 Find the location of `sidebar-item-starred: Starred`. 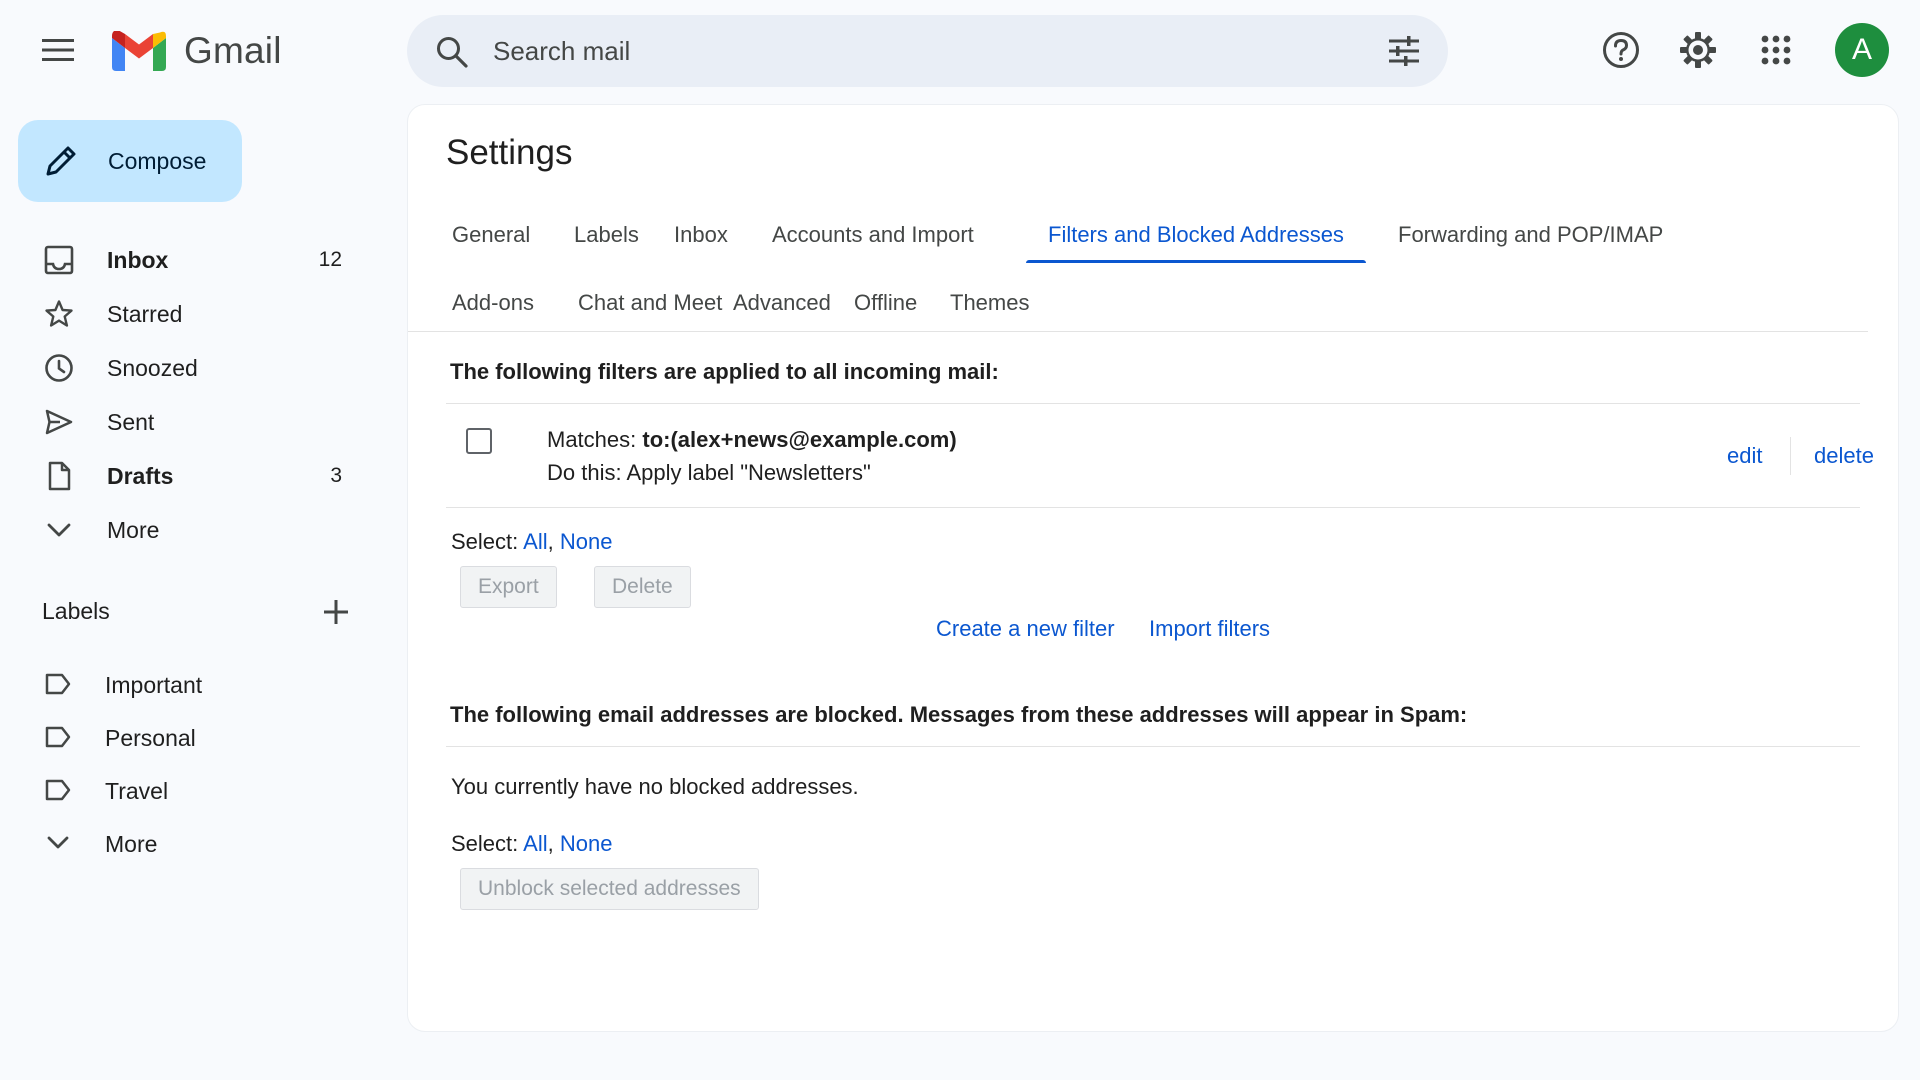

sidebar-item-starred: Starred is located at coordinates (190, 314).